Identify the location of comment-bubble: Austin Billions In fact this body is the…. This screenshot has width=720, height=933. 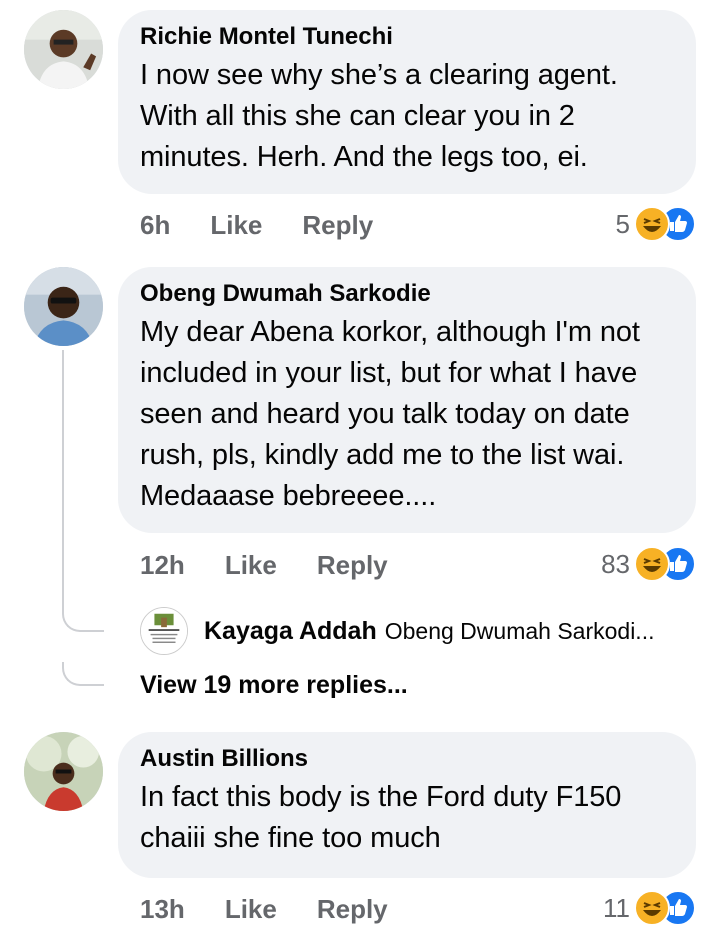
(407, 805).